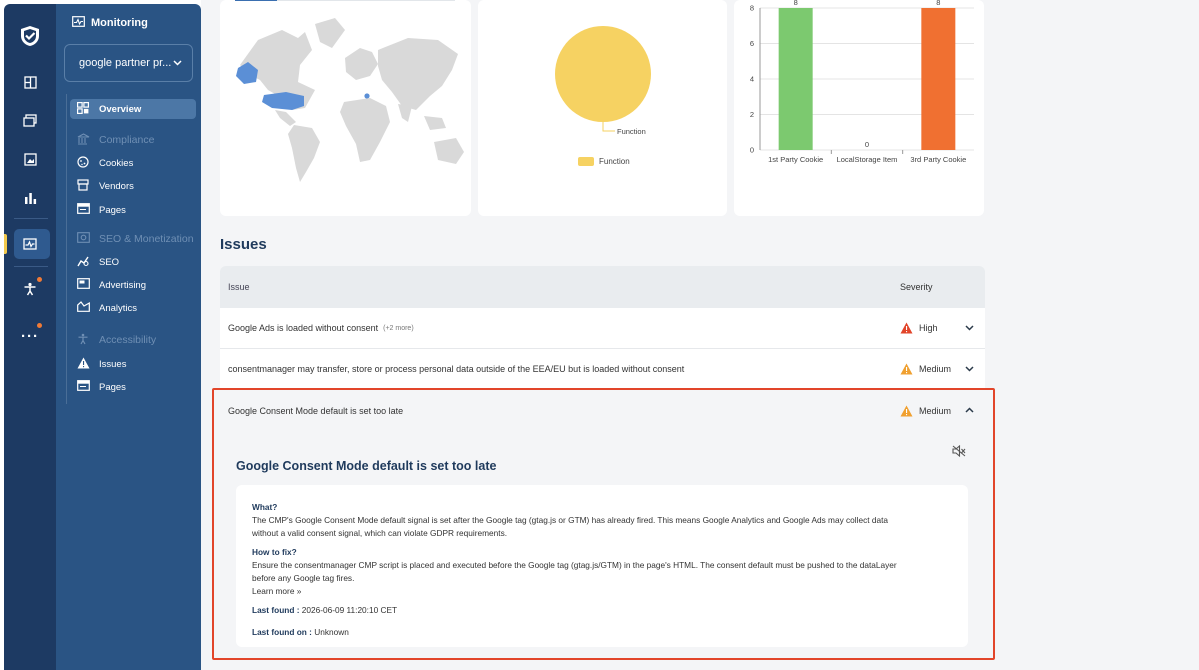  I want to click on sidebar-group-accessibility: Accessibility, so click(133, 340).